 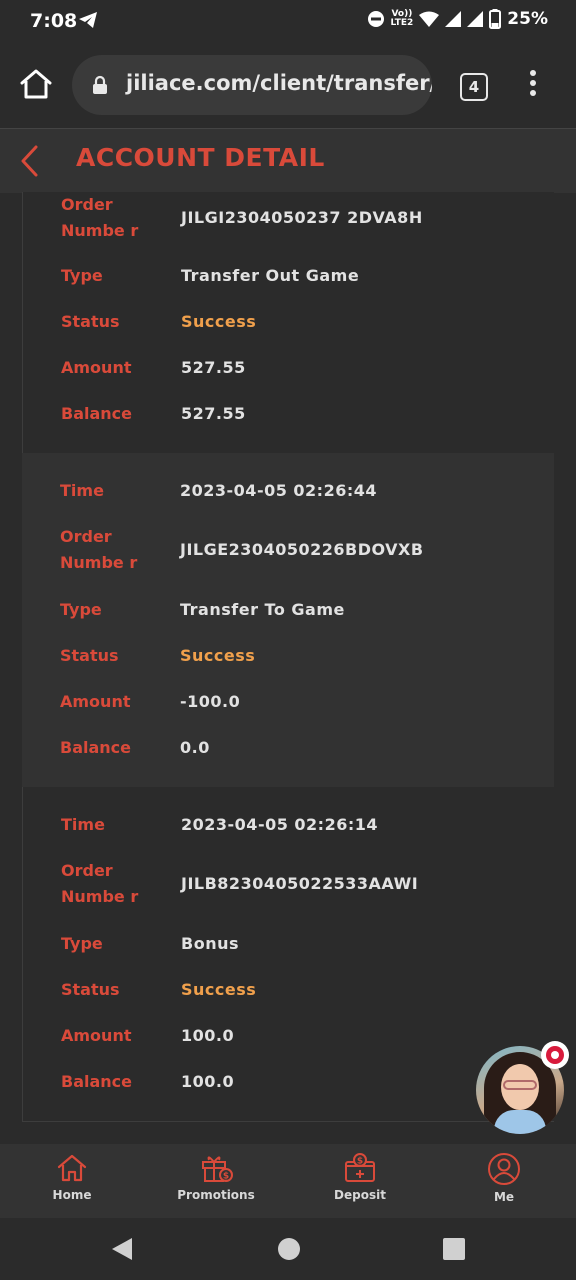 I want to click on deposit-icon: $, so click(x=360, y=1167).